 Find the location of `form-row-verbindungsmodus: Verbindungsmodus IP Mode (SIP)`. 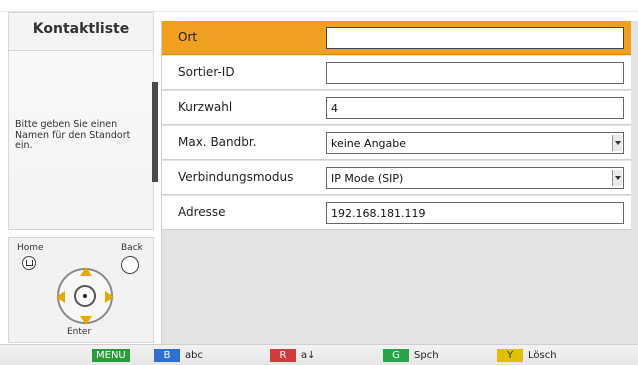

form-row-verbindungsmodus: Verbindungsmodus IP Mode (SIP) is located at coordinates (400, 178).